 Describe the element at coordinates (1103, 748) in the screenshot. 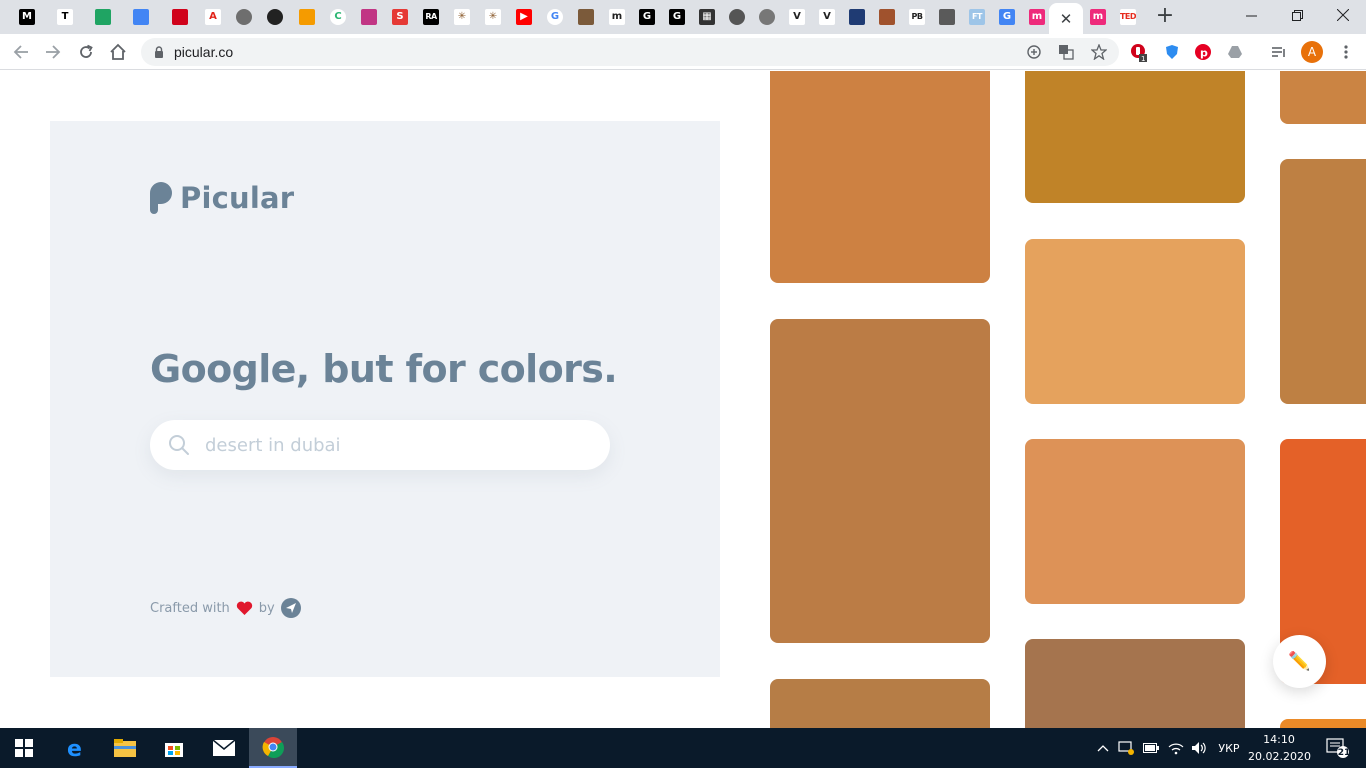

I see `show-hidden-icons-button` at that location.